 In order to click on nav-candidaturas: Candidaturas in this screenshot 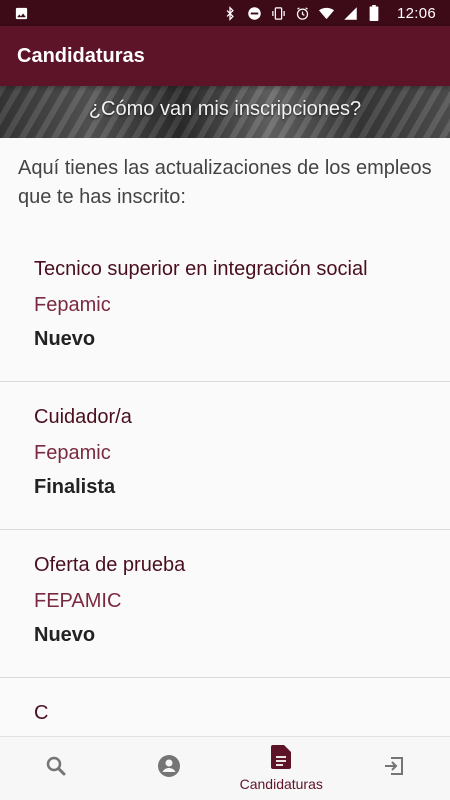, I will do `click(281, 768)`.